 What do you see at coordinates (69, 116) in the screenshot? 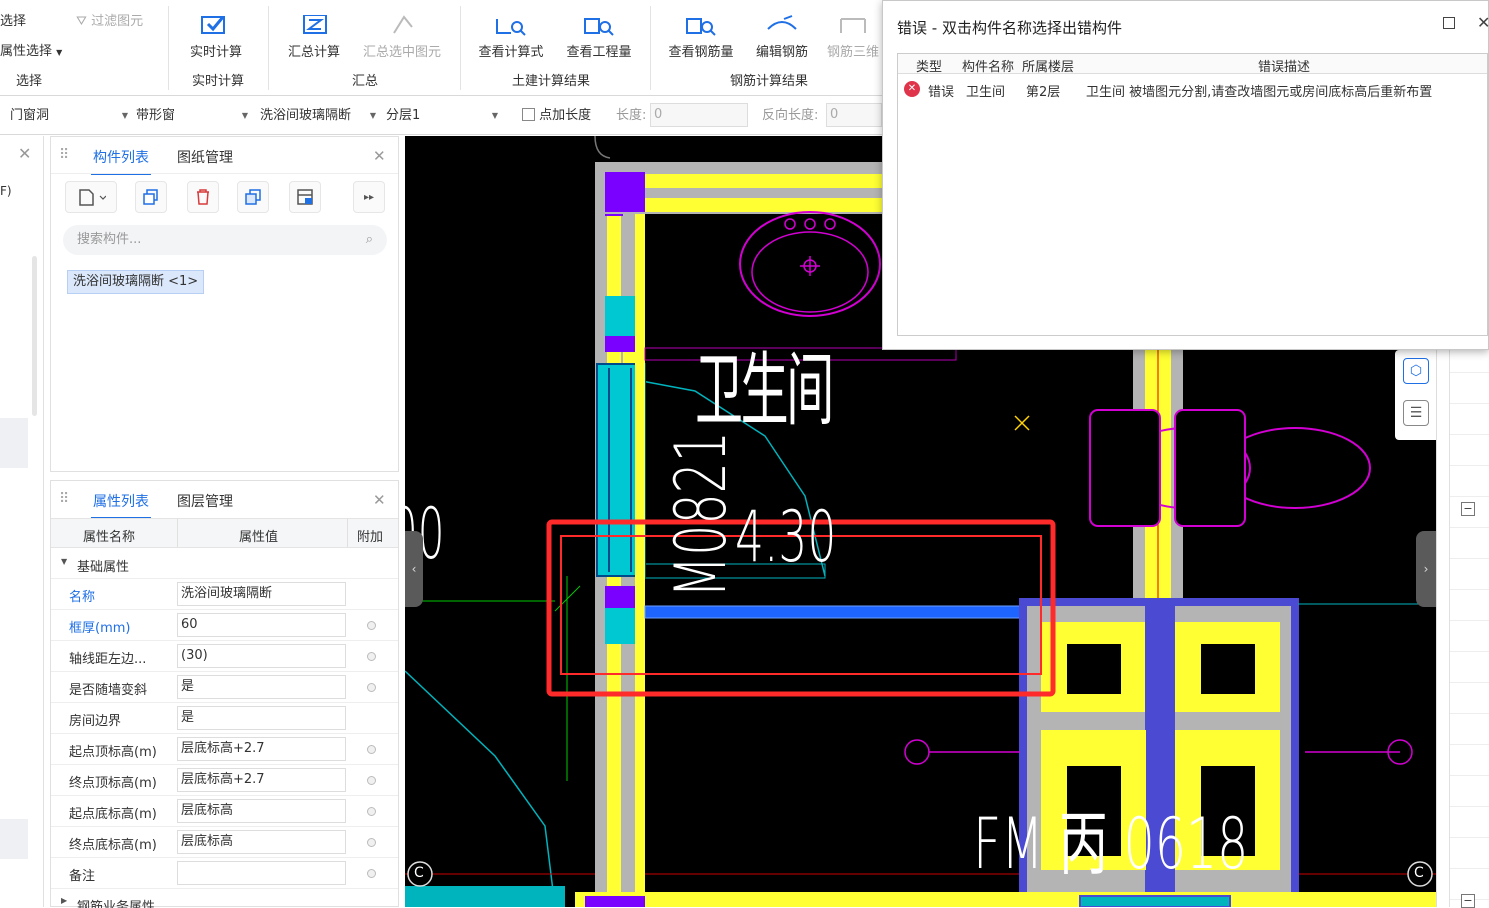
I see `category-dropdown: 门窗洞 ▼` at bounding box center [69, 116].